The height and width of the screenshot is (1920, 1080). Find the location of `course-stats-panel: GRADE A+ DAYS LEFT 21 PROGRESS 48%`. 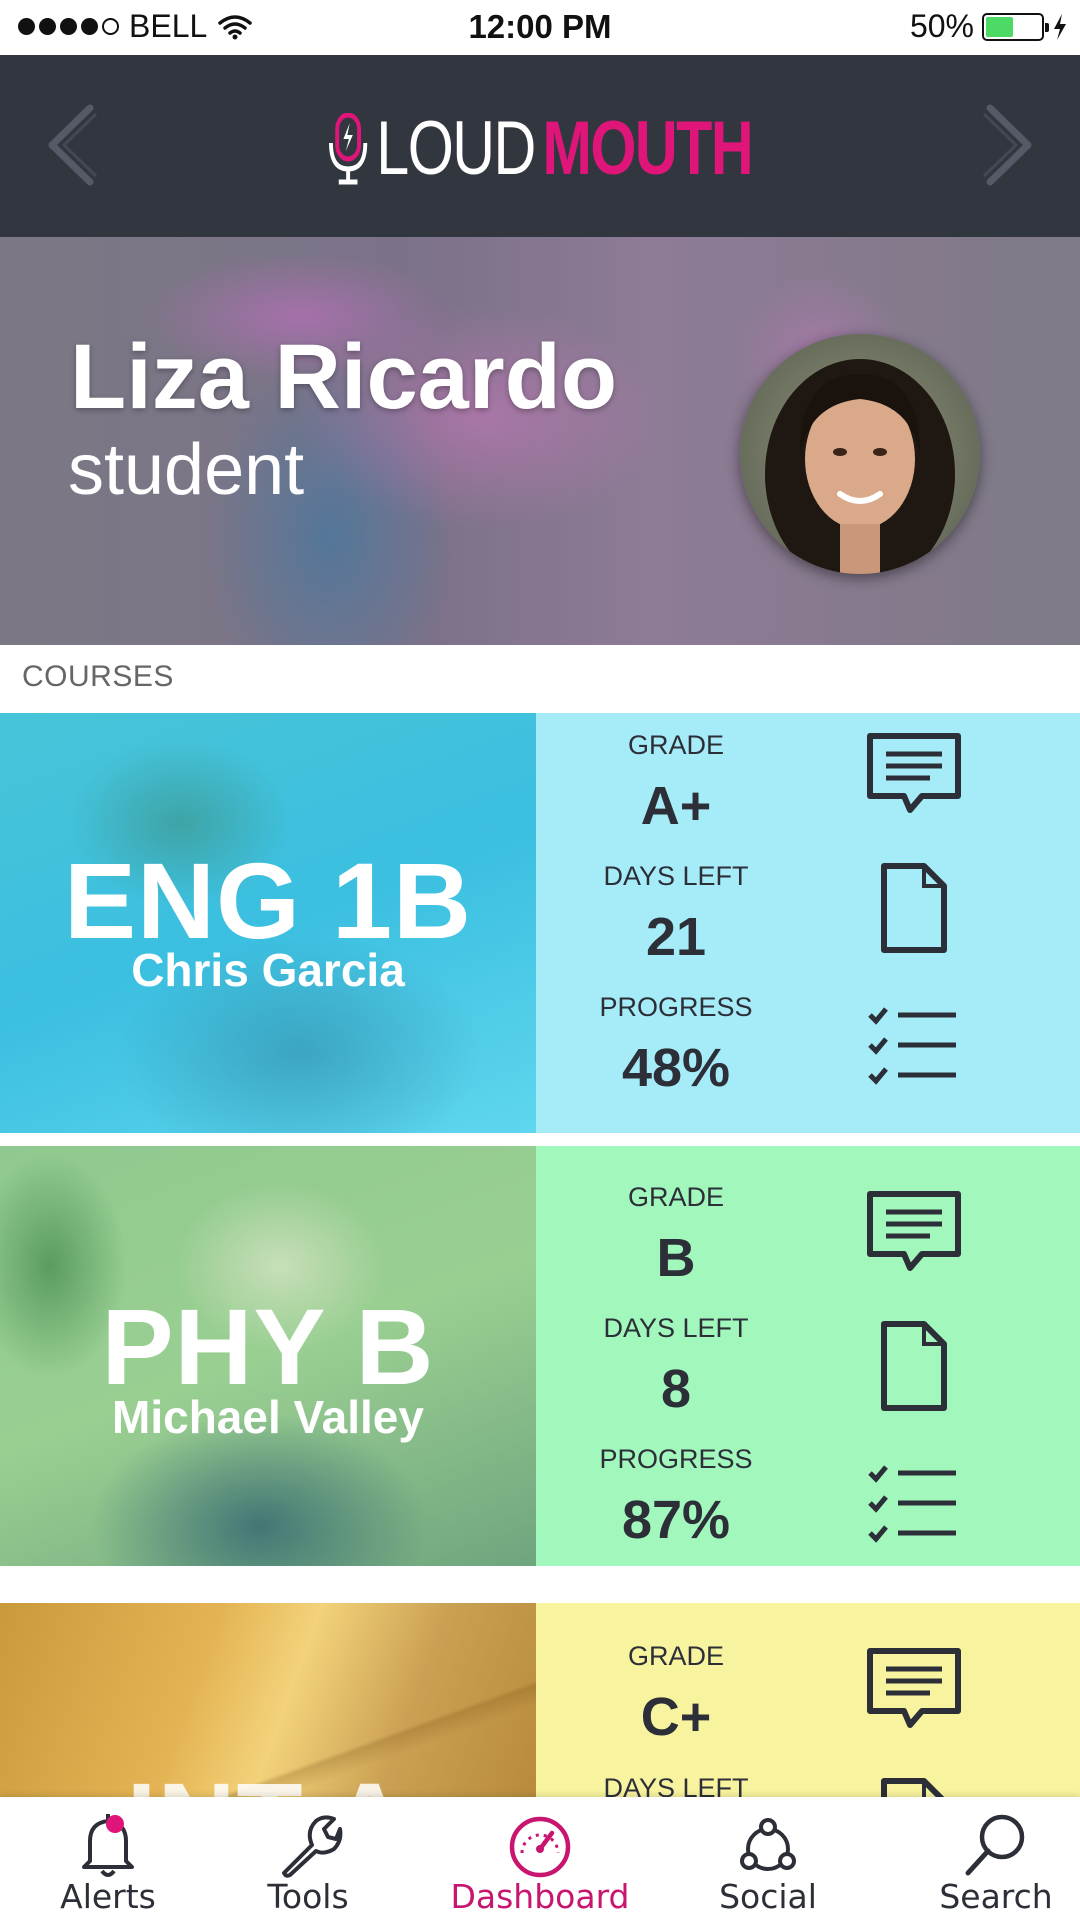

course-stats-panel: GRADE A+ DAYS LEFT 21 PROGRESS 48% is located at coordinates (808, 923).